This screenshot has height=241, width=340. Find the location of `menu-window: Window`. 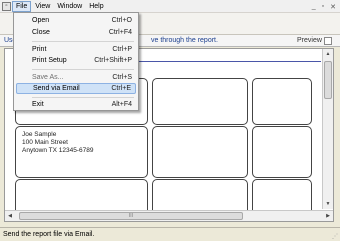

menu-window: Window is located at coordinates (69, 6).